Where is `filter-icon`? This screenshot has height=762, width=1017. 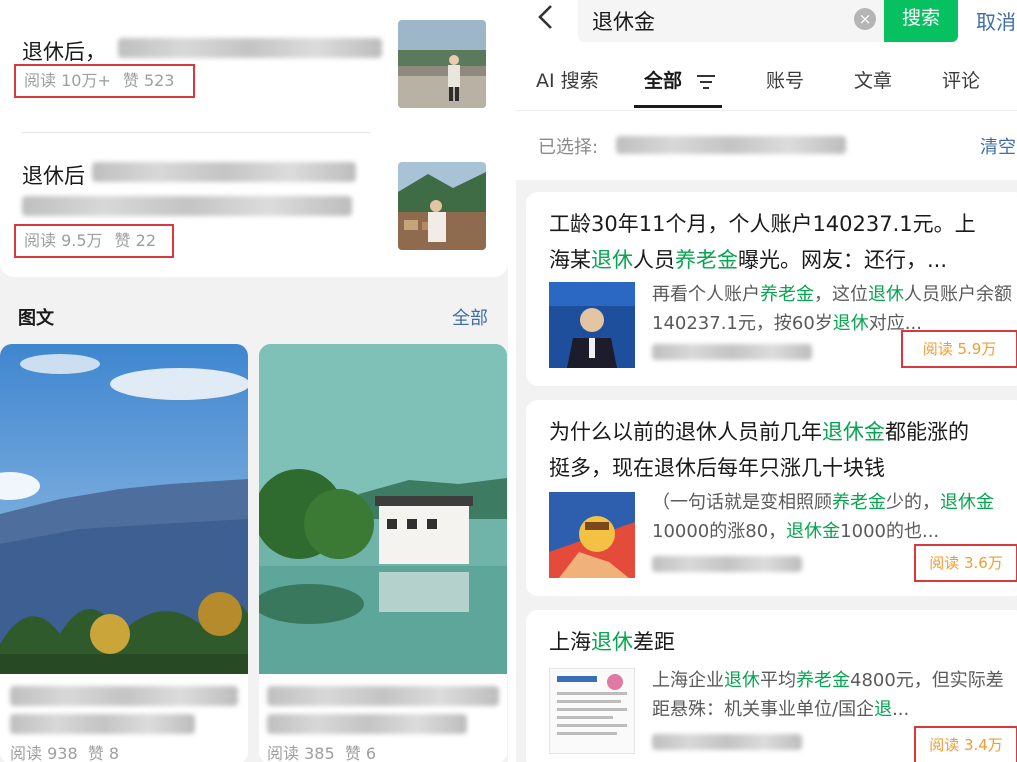 filter-icon is located at coordinates (705, 81).